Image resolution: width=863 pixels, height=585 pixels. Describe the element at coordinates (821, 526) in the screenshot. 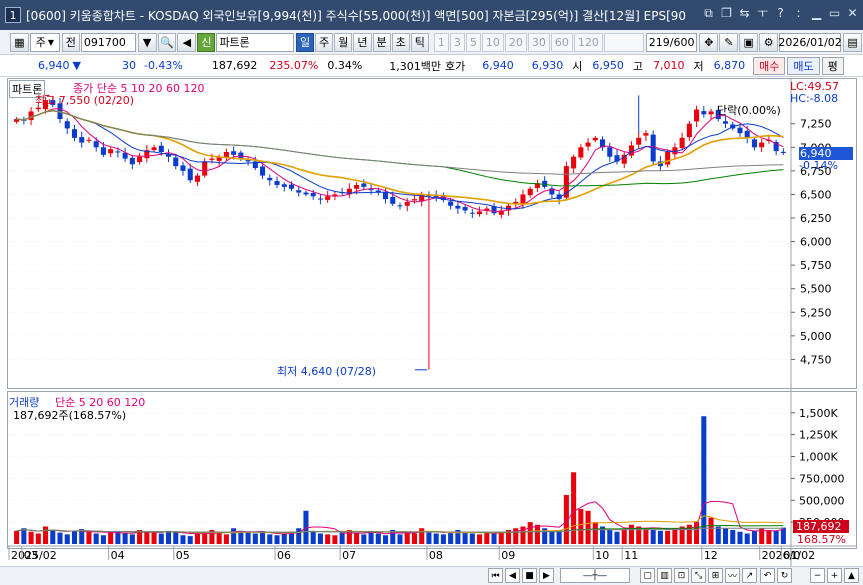

I see `volume-last-label: 187,692` at that location.